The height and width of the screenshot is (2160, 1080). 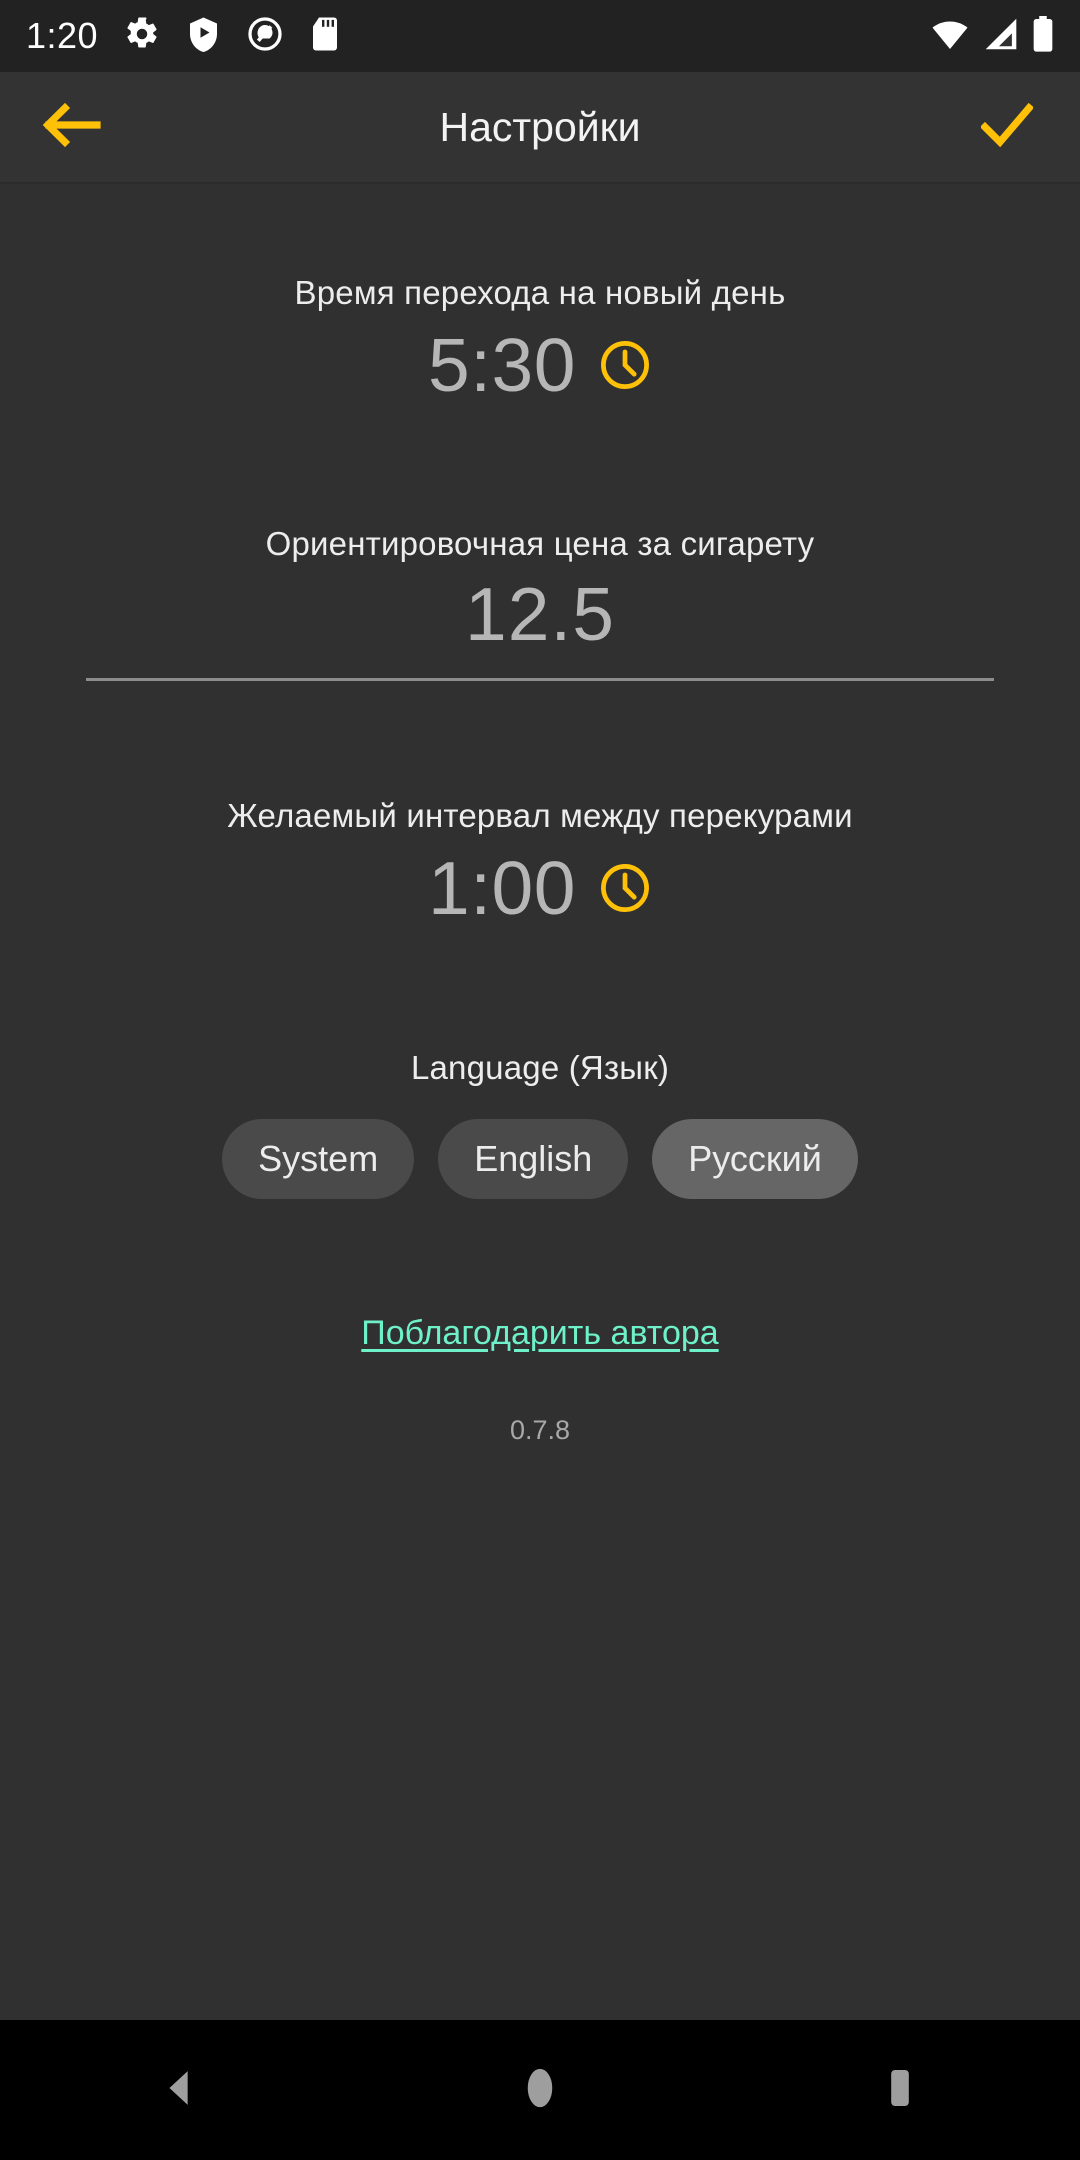 What do you see at coordinates (62, 35) in the screenshot?
I see `status-bar-clock: 1:20` at bounding box center [62, 35].